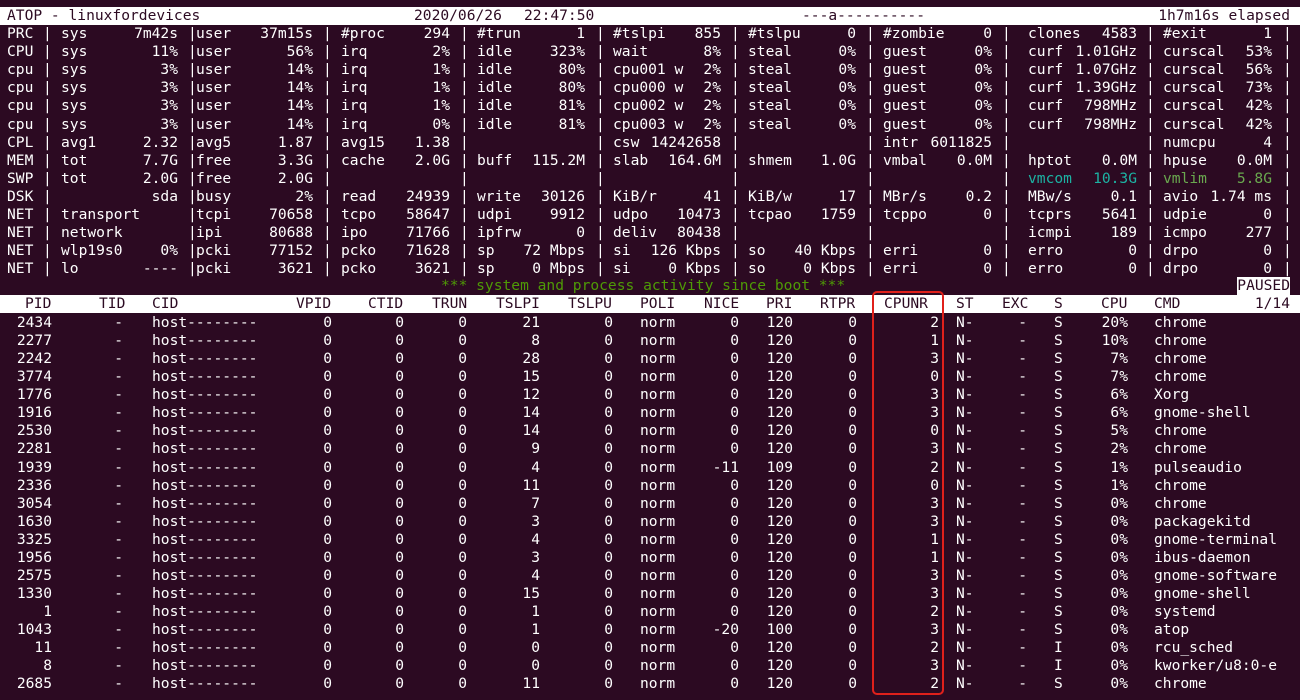 The width and height of the screenshot is (1300, 700). Describe the element at coordinates (657, 304) in the screenshot. I see `column-header-poli: POLI` at that location.